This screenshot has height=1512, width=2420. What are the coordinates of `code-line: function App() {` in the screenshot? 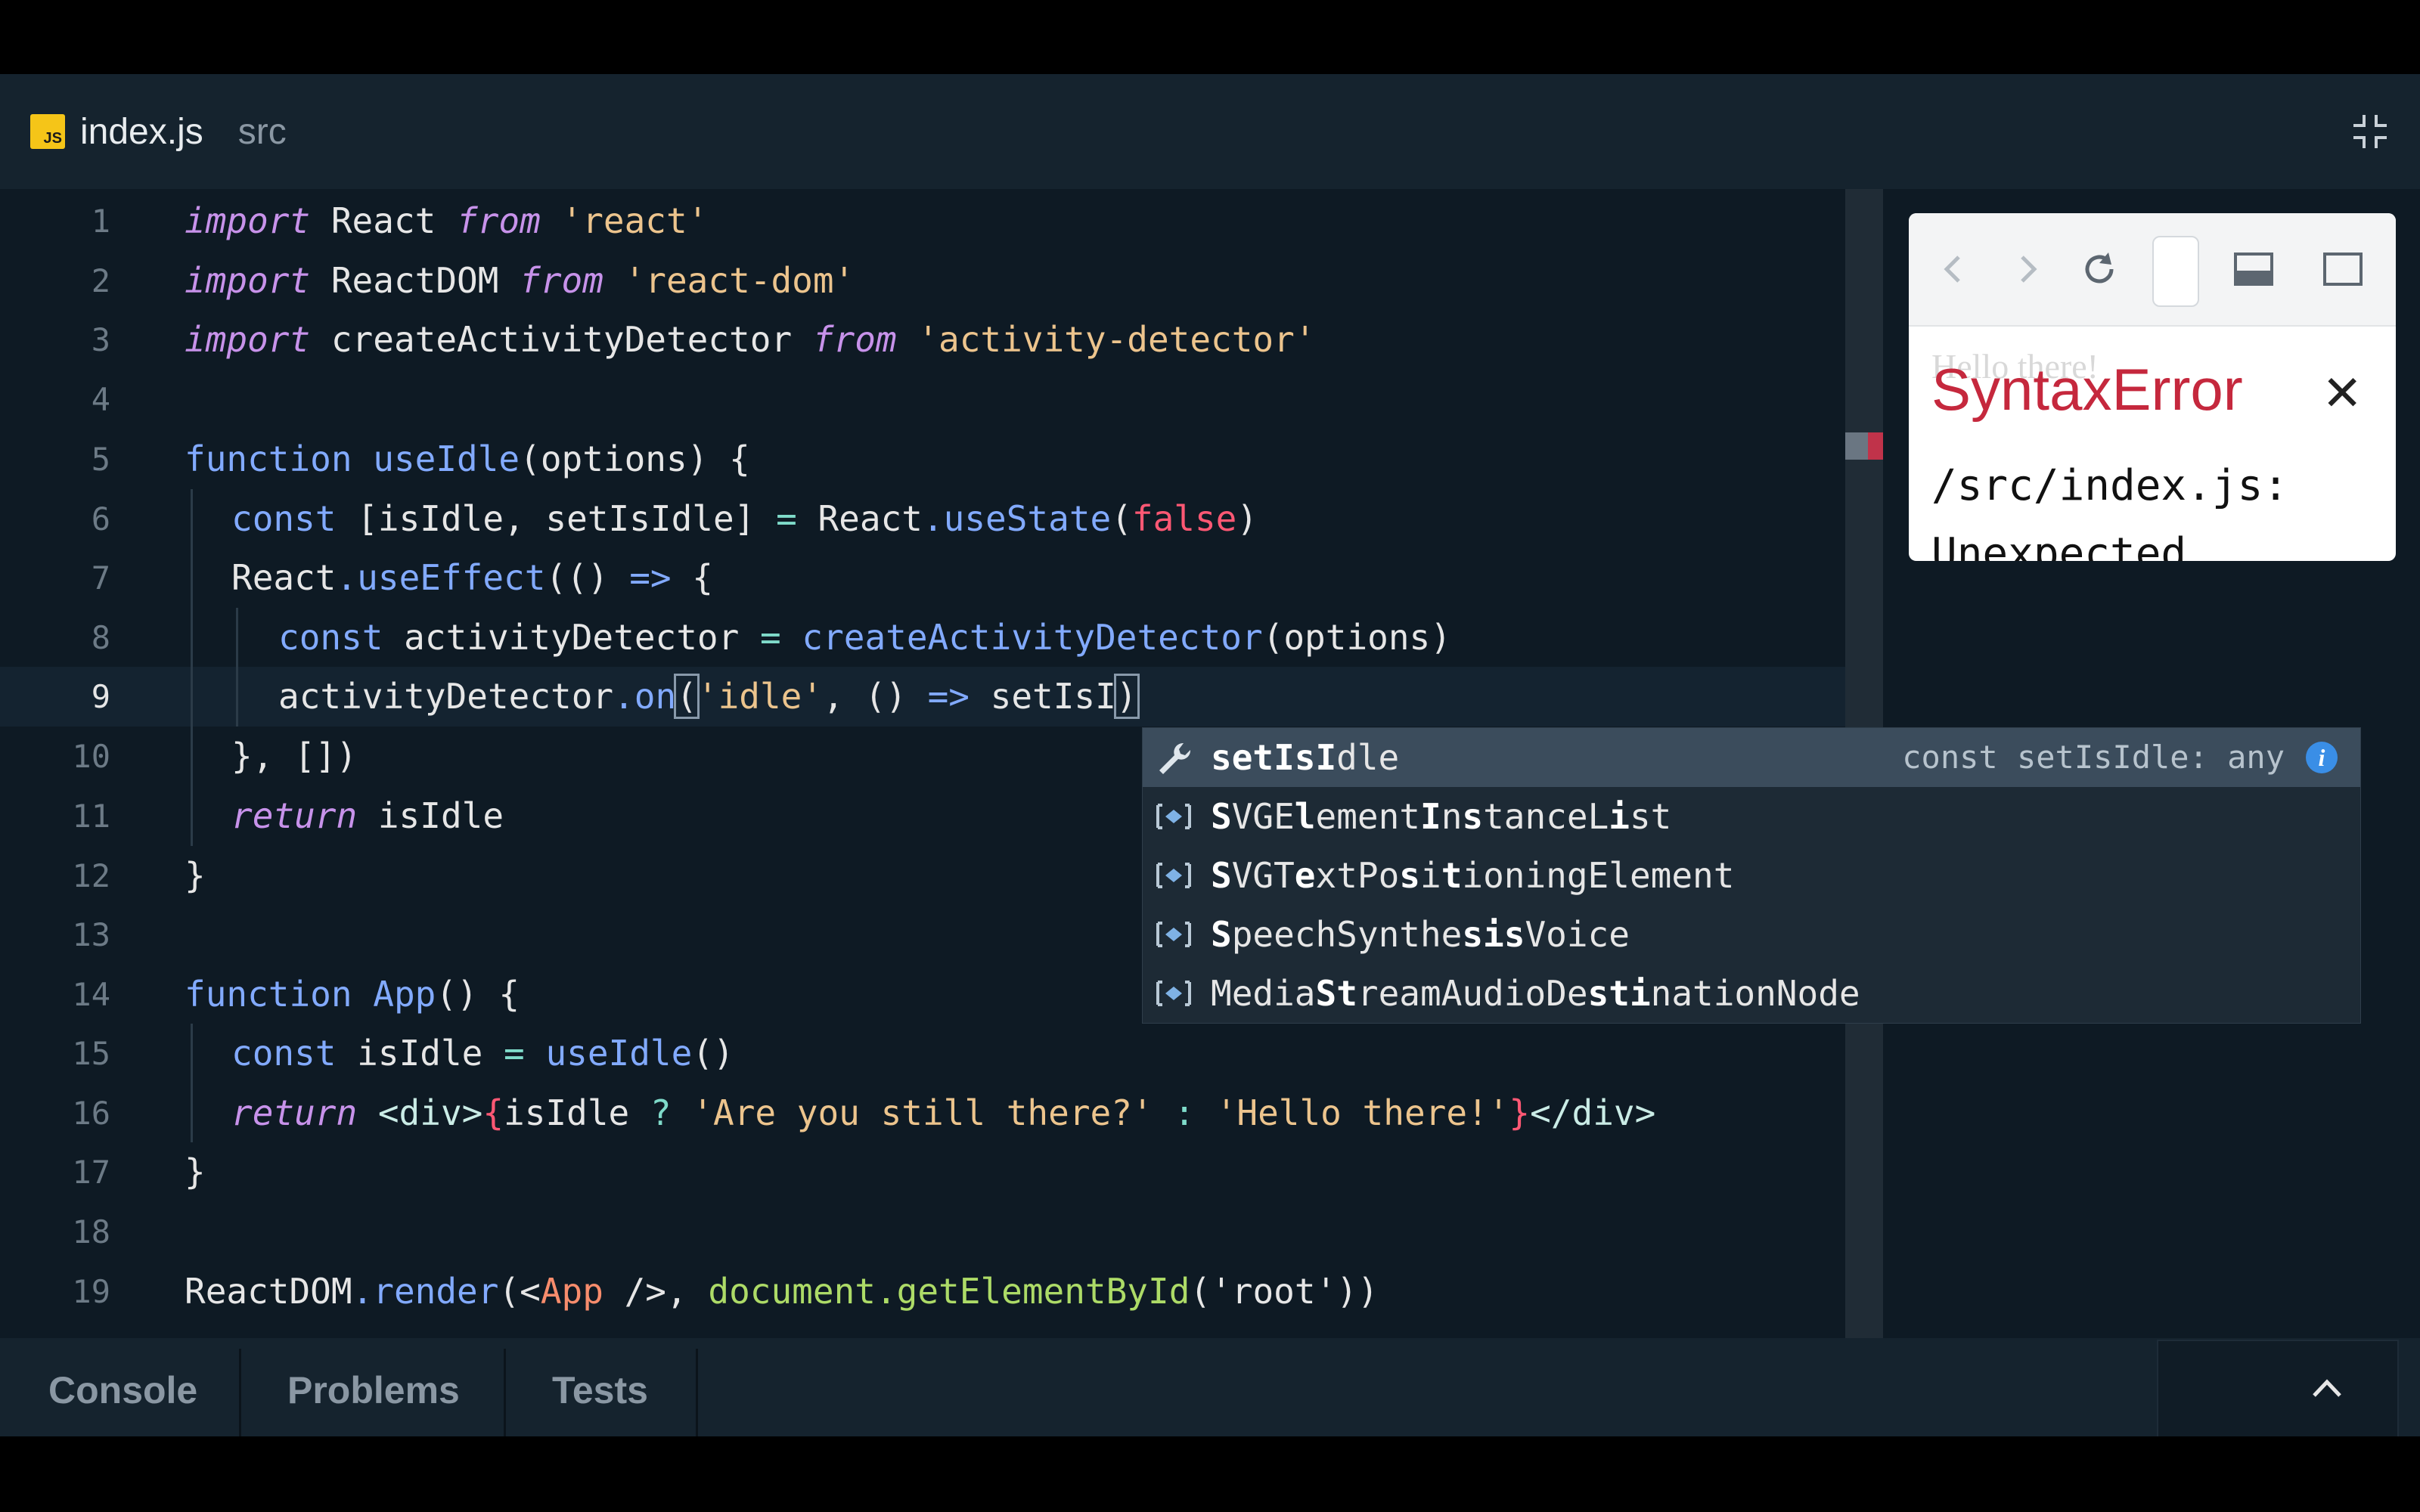 It's located at (352, 995).